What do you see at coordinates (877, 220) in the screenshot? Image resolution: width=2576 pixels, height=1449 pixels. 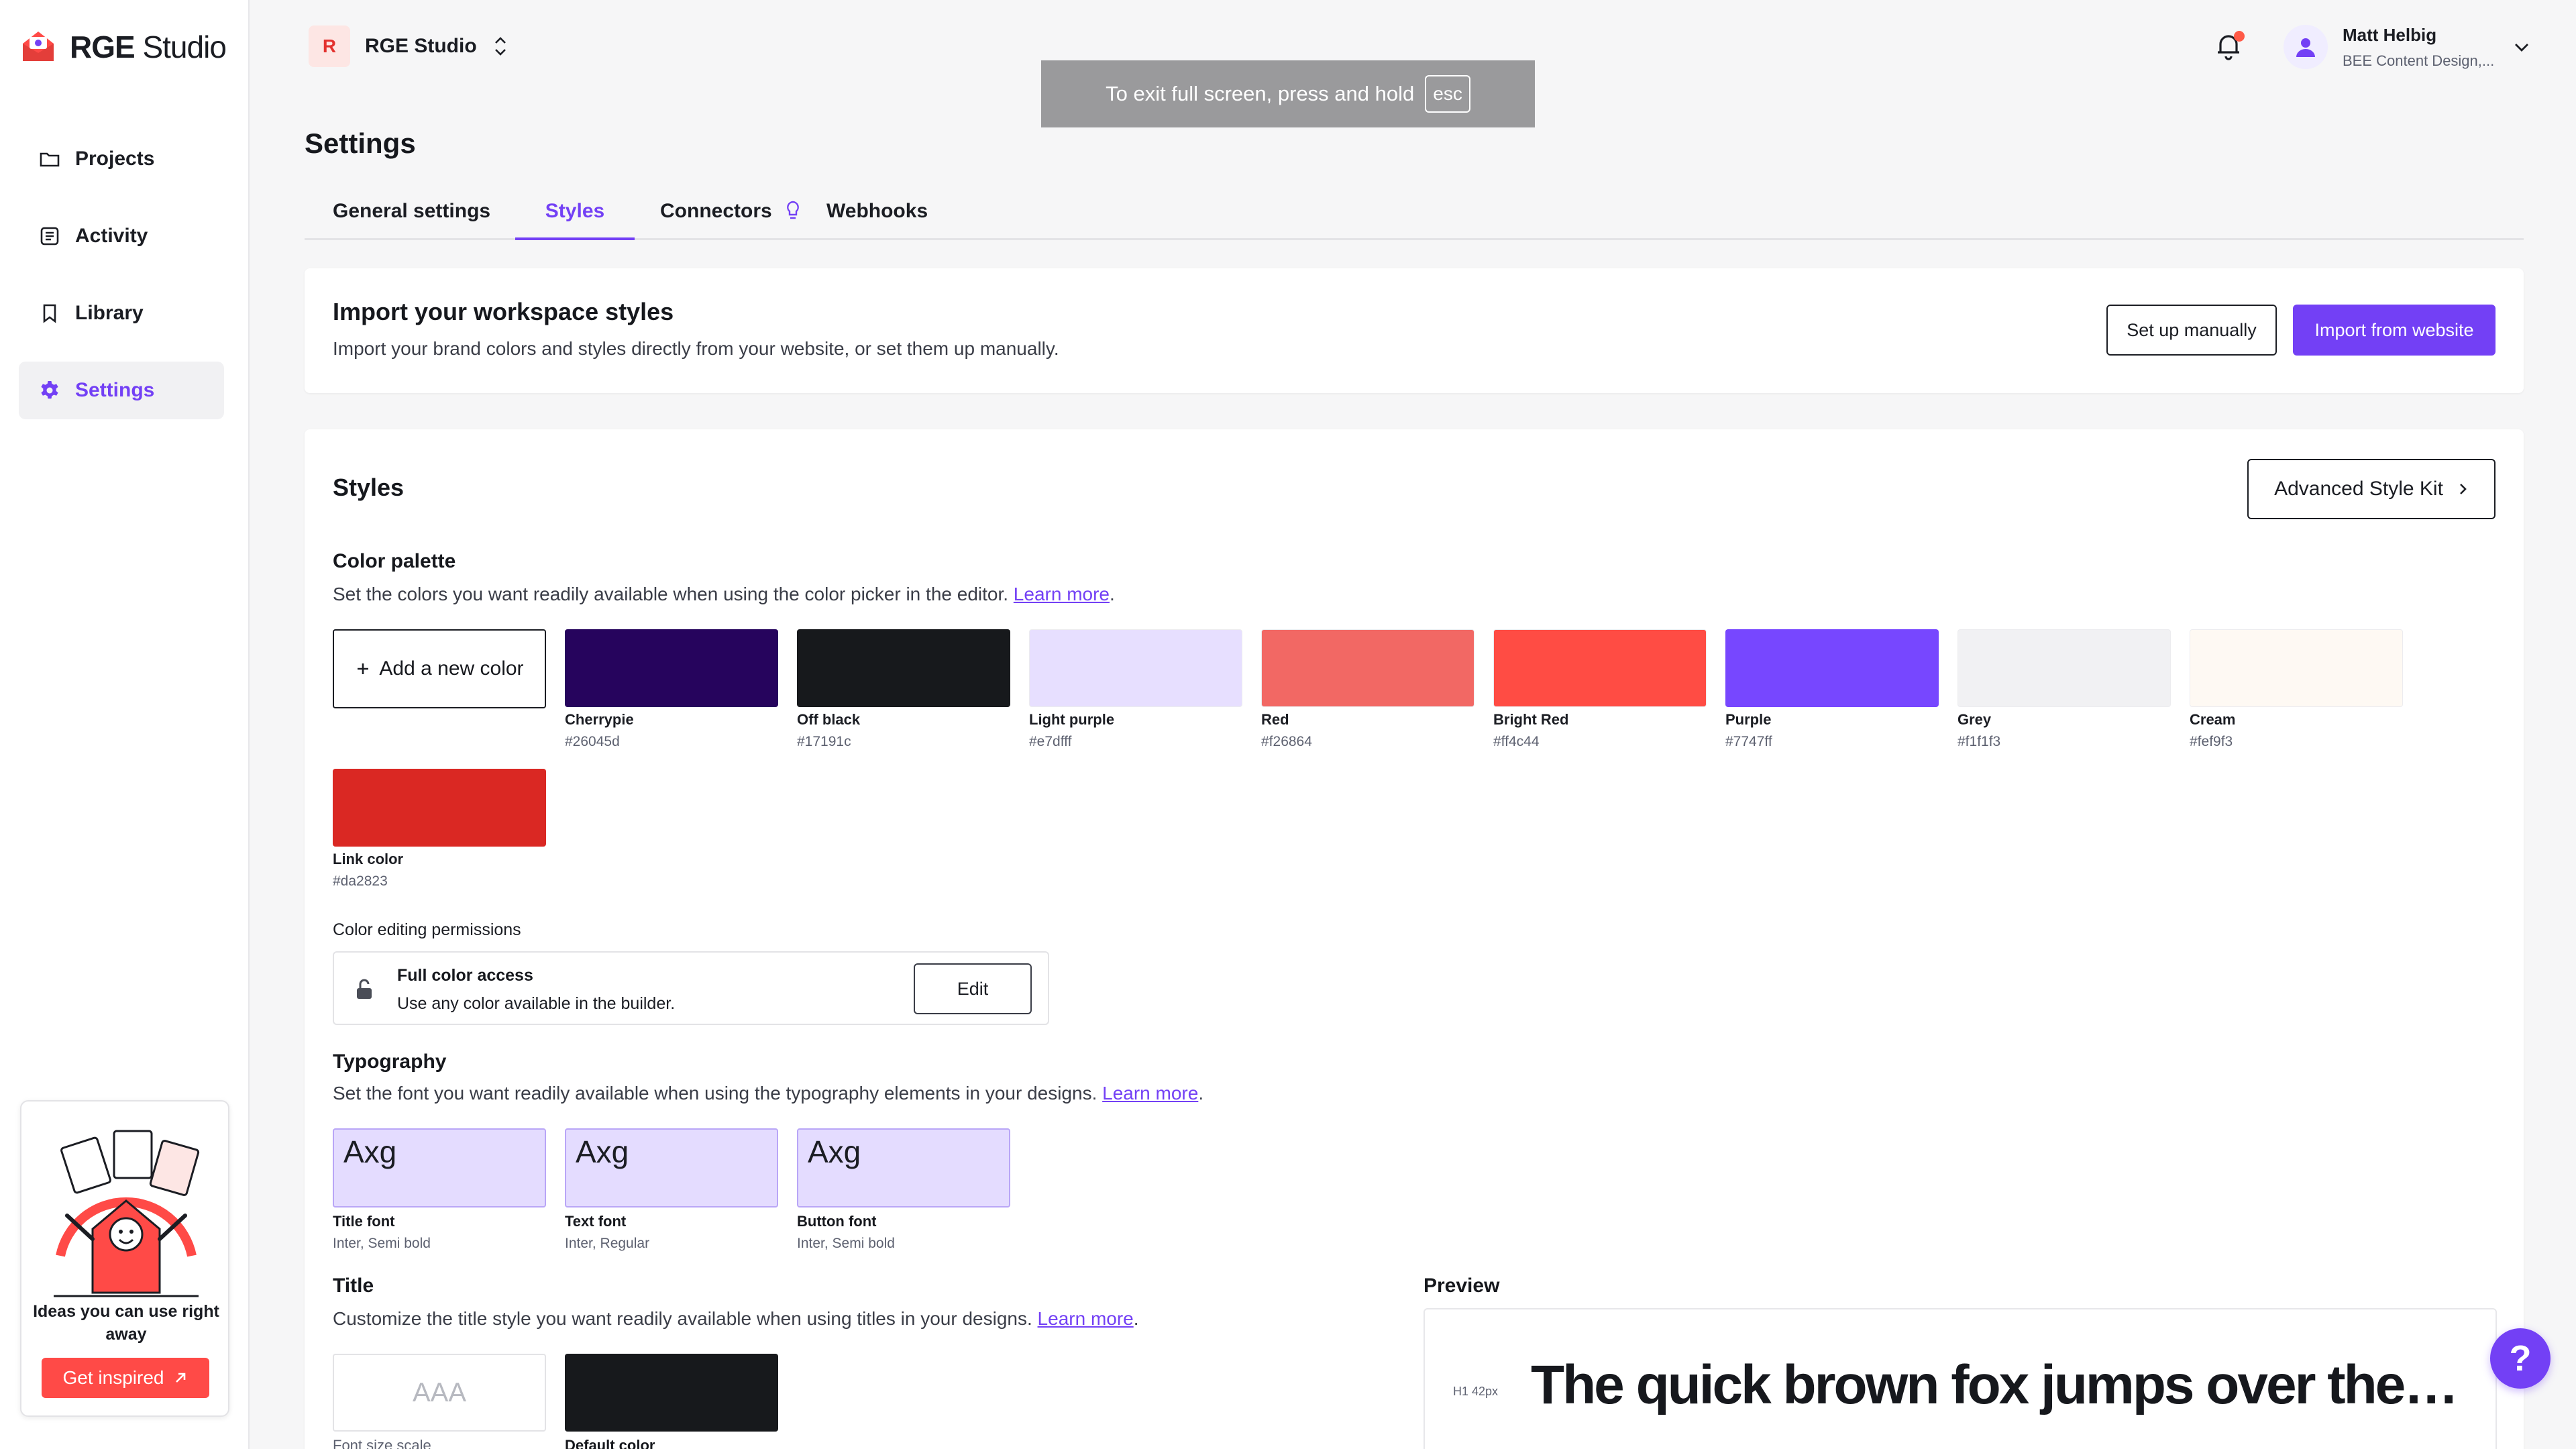 I see `tab-webhooks: Webhooks` at bounding box center [877, 220].